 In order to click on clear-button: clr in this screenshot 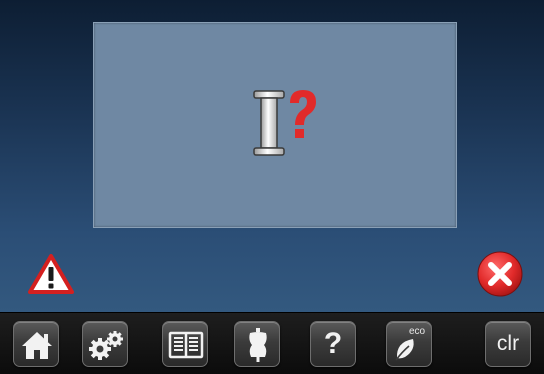, I will do `click(508, 344)`.